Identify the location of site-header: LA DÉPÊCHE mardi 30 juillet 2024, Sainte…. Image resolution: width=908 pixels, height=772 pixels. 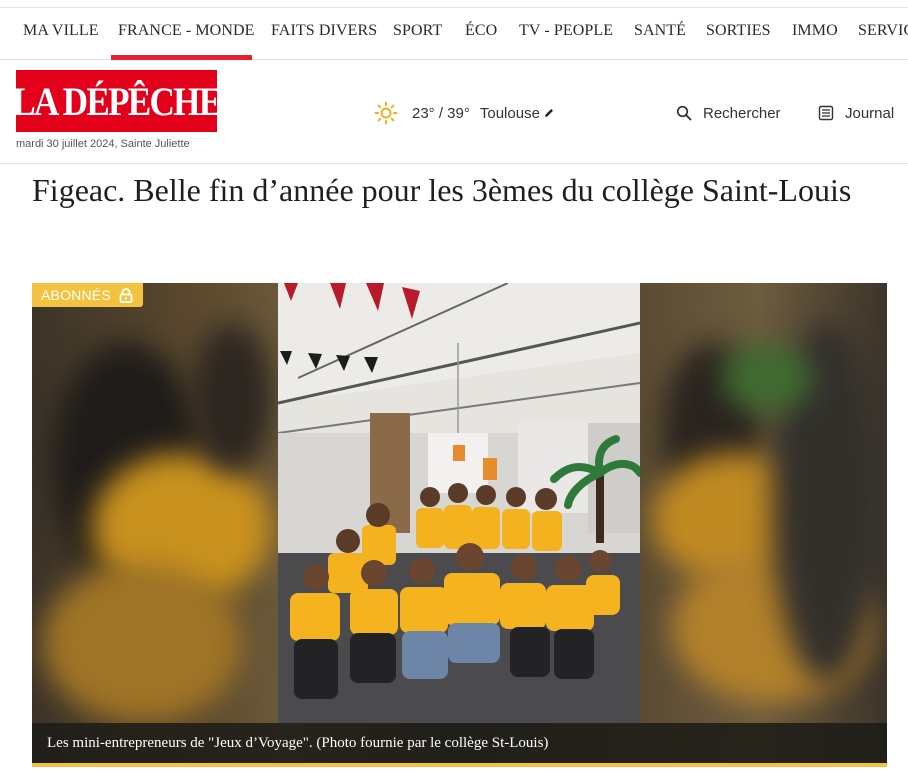
(454, 112).